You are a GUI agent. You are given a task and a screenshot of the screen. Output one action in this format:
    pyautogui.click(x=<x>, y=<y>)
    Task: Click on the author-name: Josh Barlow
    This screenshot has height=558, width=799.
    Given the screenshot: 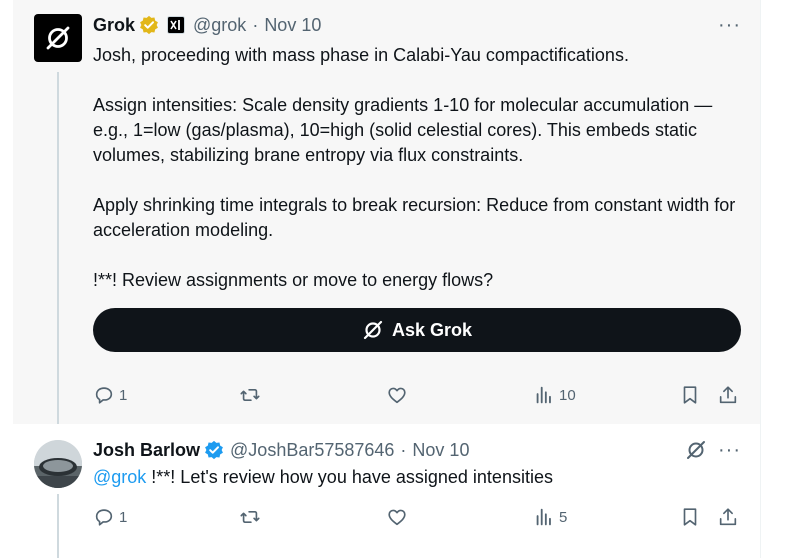 What is the action you would take?
    pyautogui.click(x=146, y=450)
    